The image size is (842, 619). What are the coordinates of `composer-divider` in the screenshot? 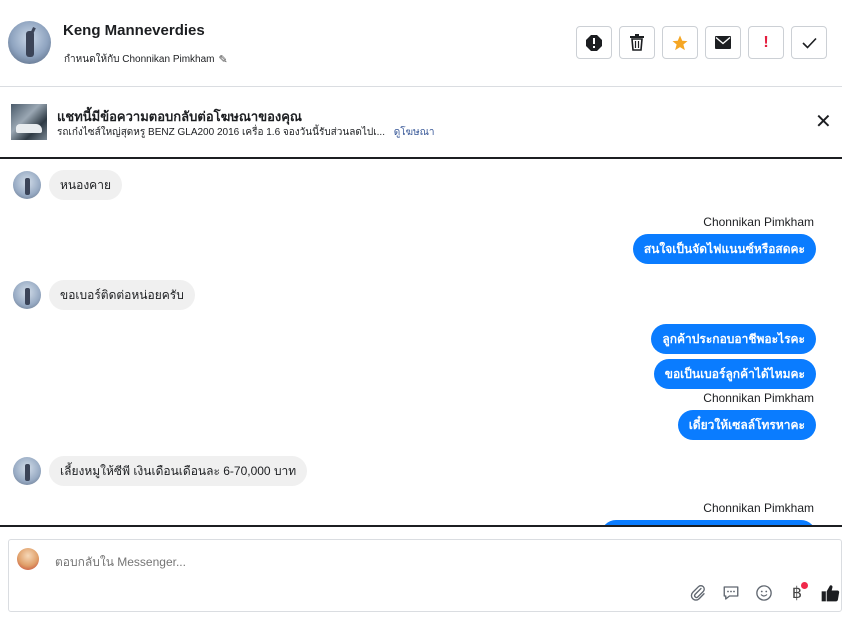 It's located at (421, 526).